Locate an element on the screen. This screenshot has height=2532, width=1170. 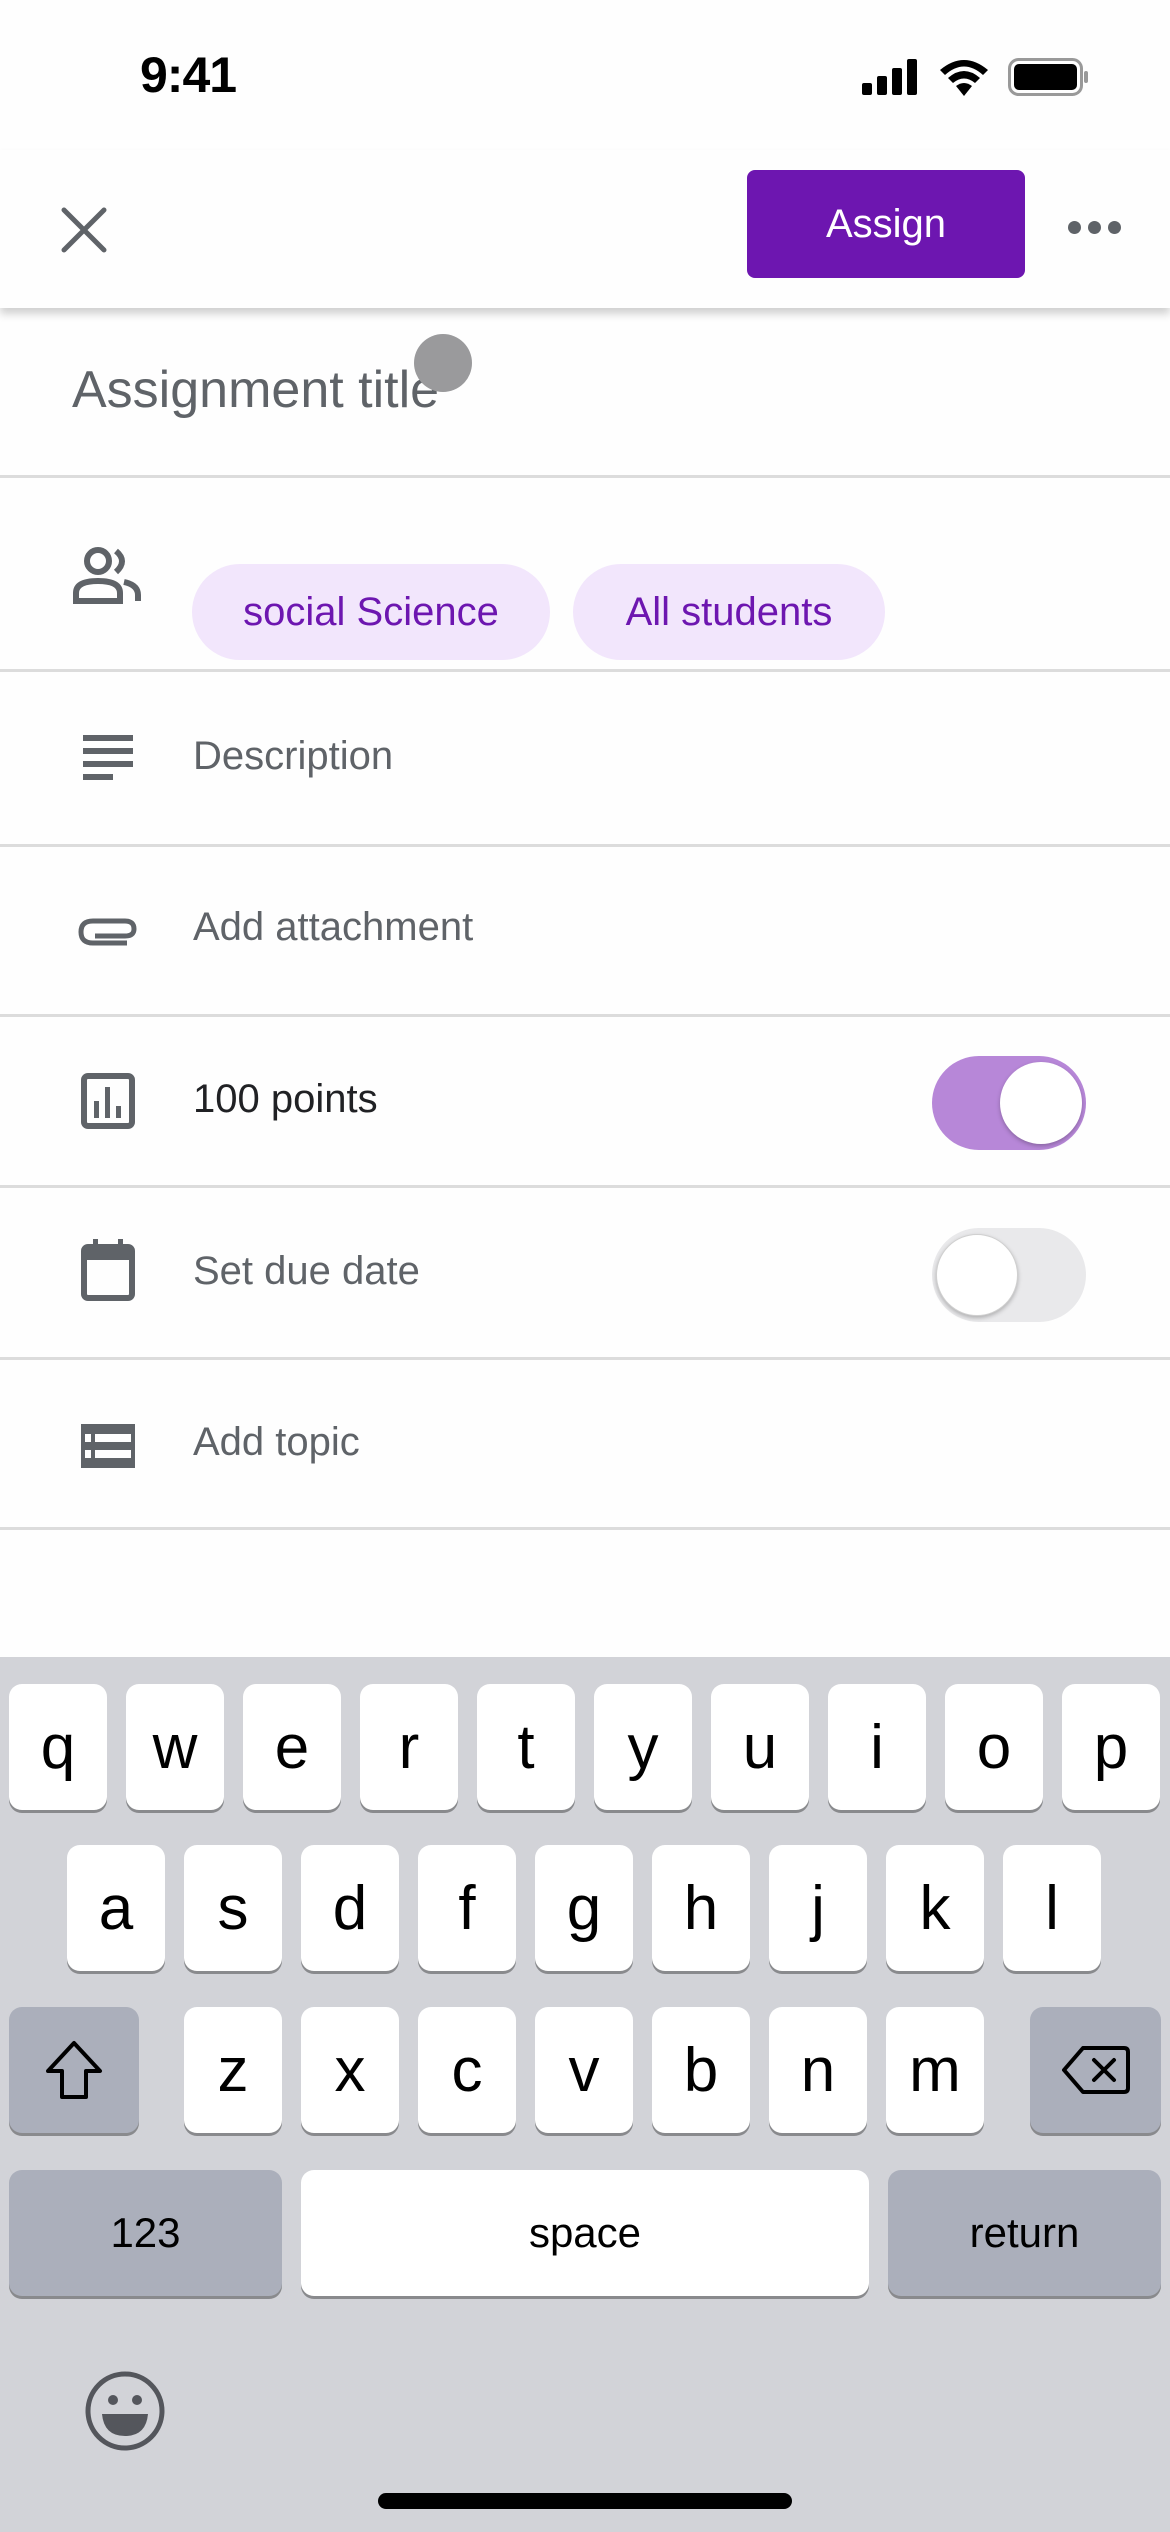
topic-row: Add topic is located at coordinates (585, 1445).